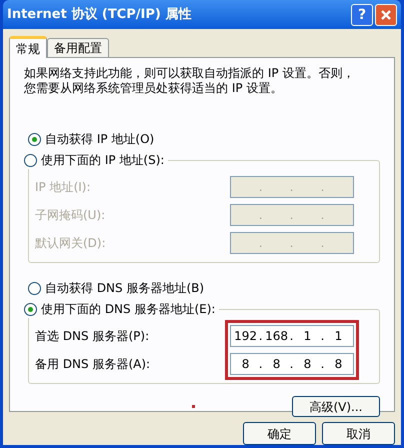  I want to click on close-icon, so click(386, 14).